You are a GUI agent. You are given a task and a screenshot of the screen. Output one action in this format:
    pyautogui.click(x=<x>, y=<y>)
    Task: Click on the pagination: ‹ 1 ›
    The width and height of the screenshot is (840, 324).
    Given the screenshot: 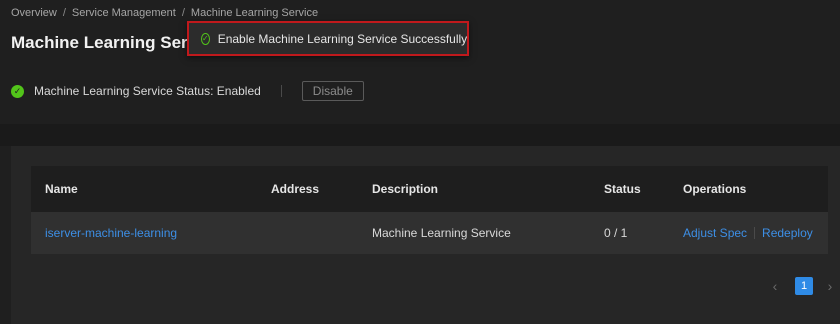 What is the action you would take?
    pyautogui.click(x=802, y=286)
    